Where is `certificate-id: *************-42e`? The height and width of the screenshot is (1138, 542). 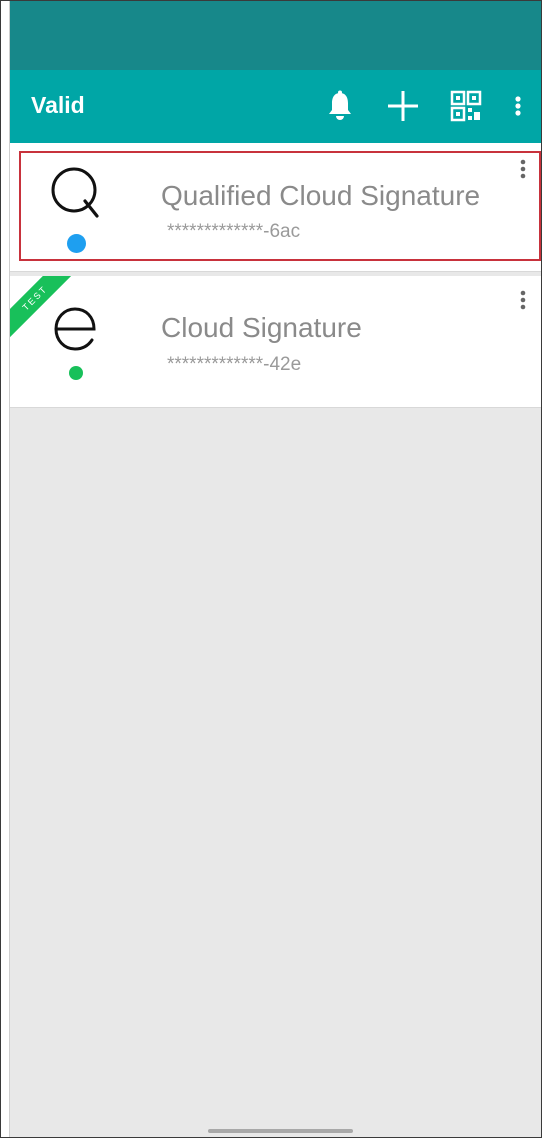
certificate-id: *************-42e is located at coordinates (234, 364).